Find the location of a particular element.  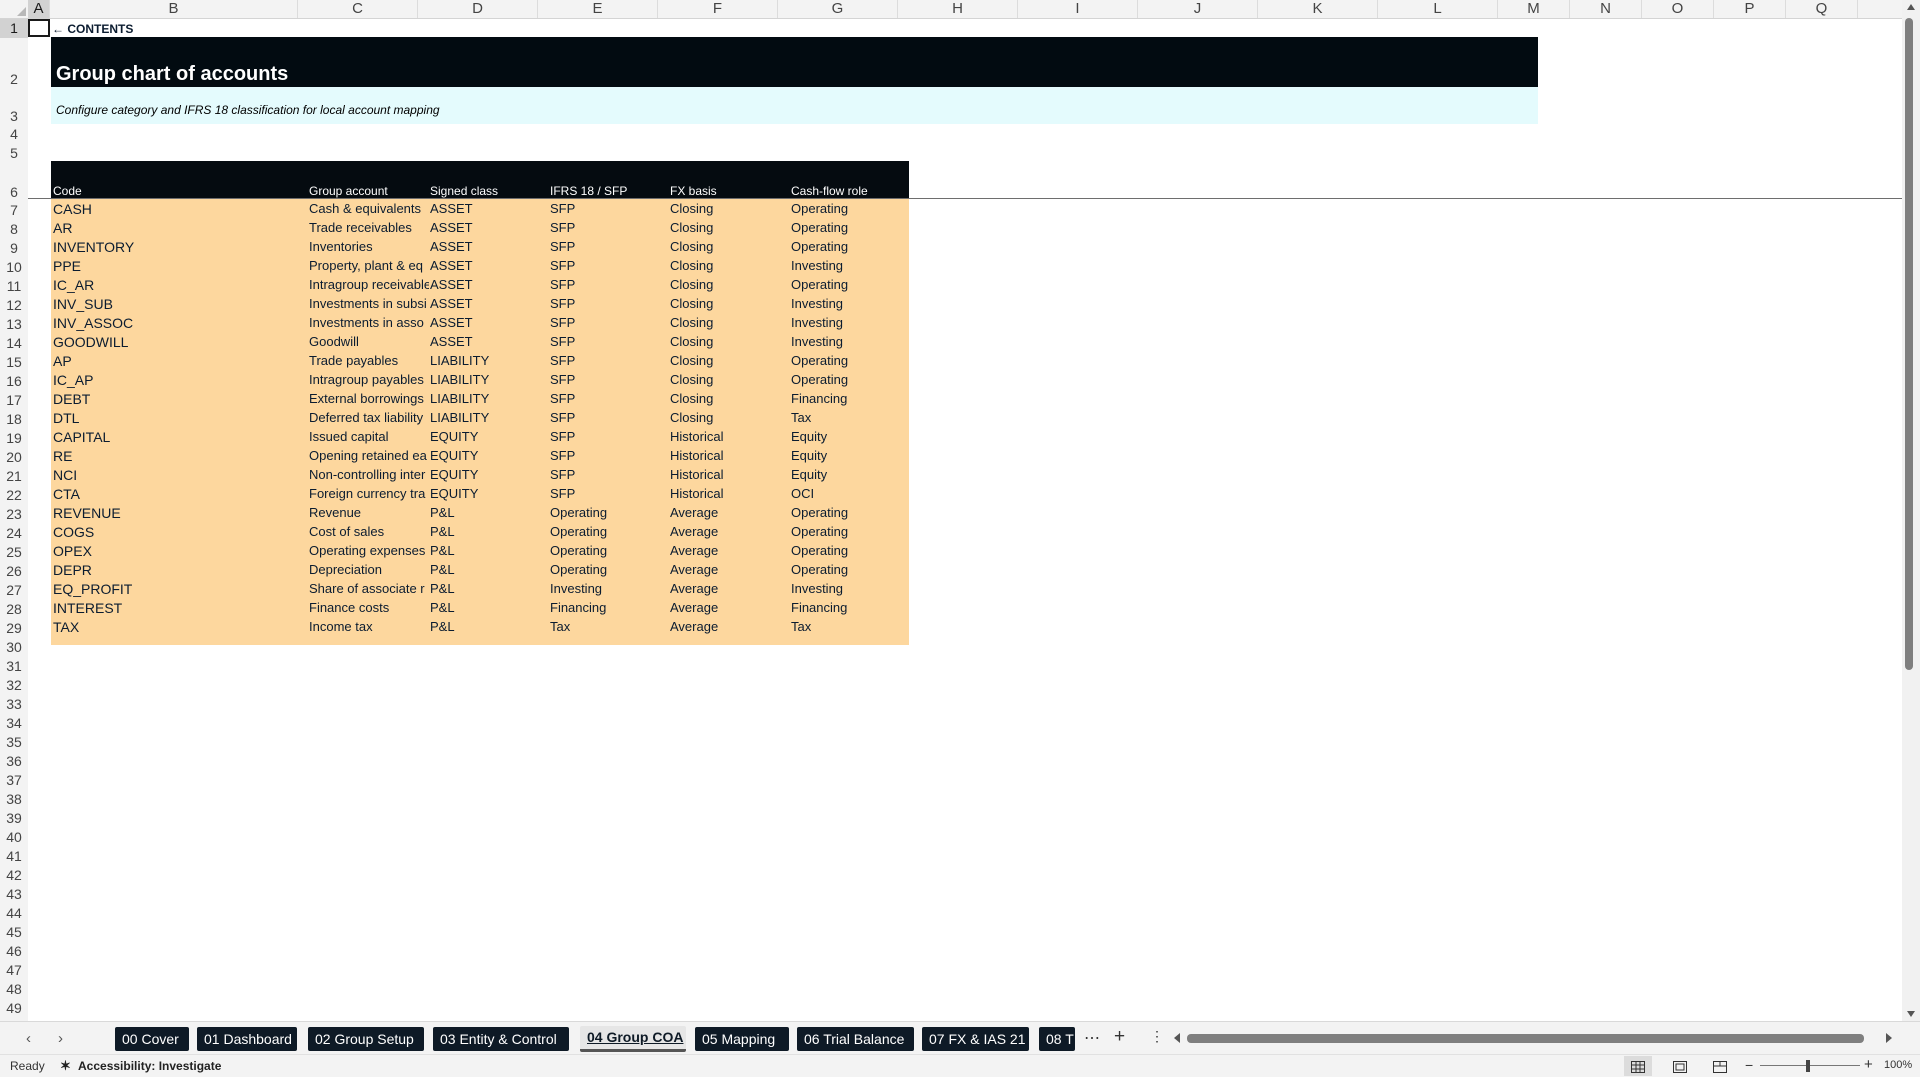

vertical-scroll-thumb is located at coordinates (1909, 344).